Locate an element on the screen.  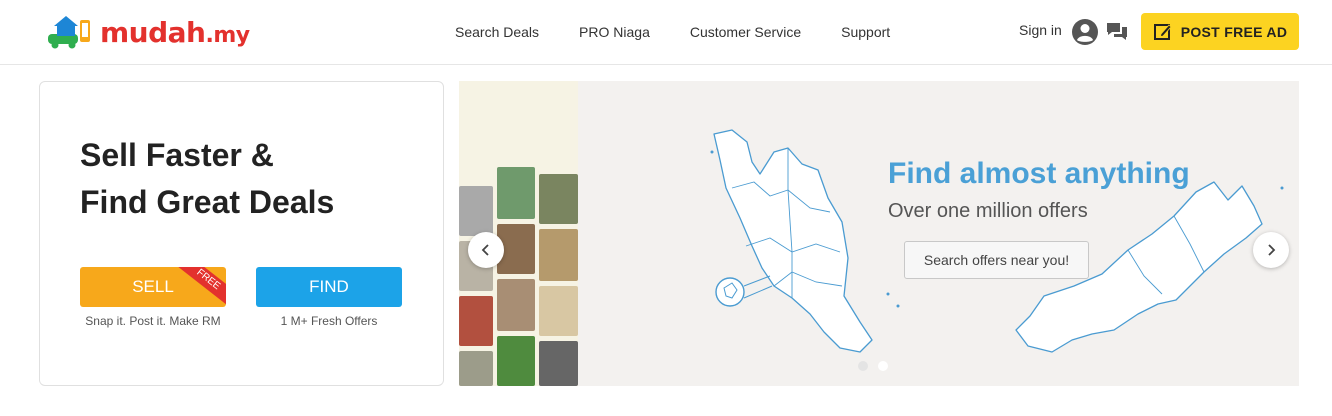
chevron-right-icon is located at coordinates (1272, 250).